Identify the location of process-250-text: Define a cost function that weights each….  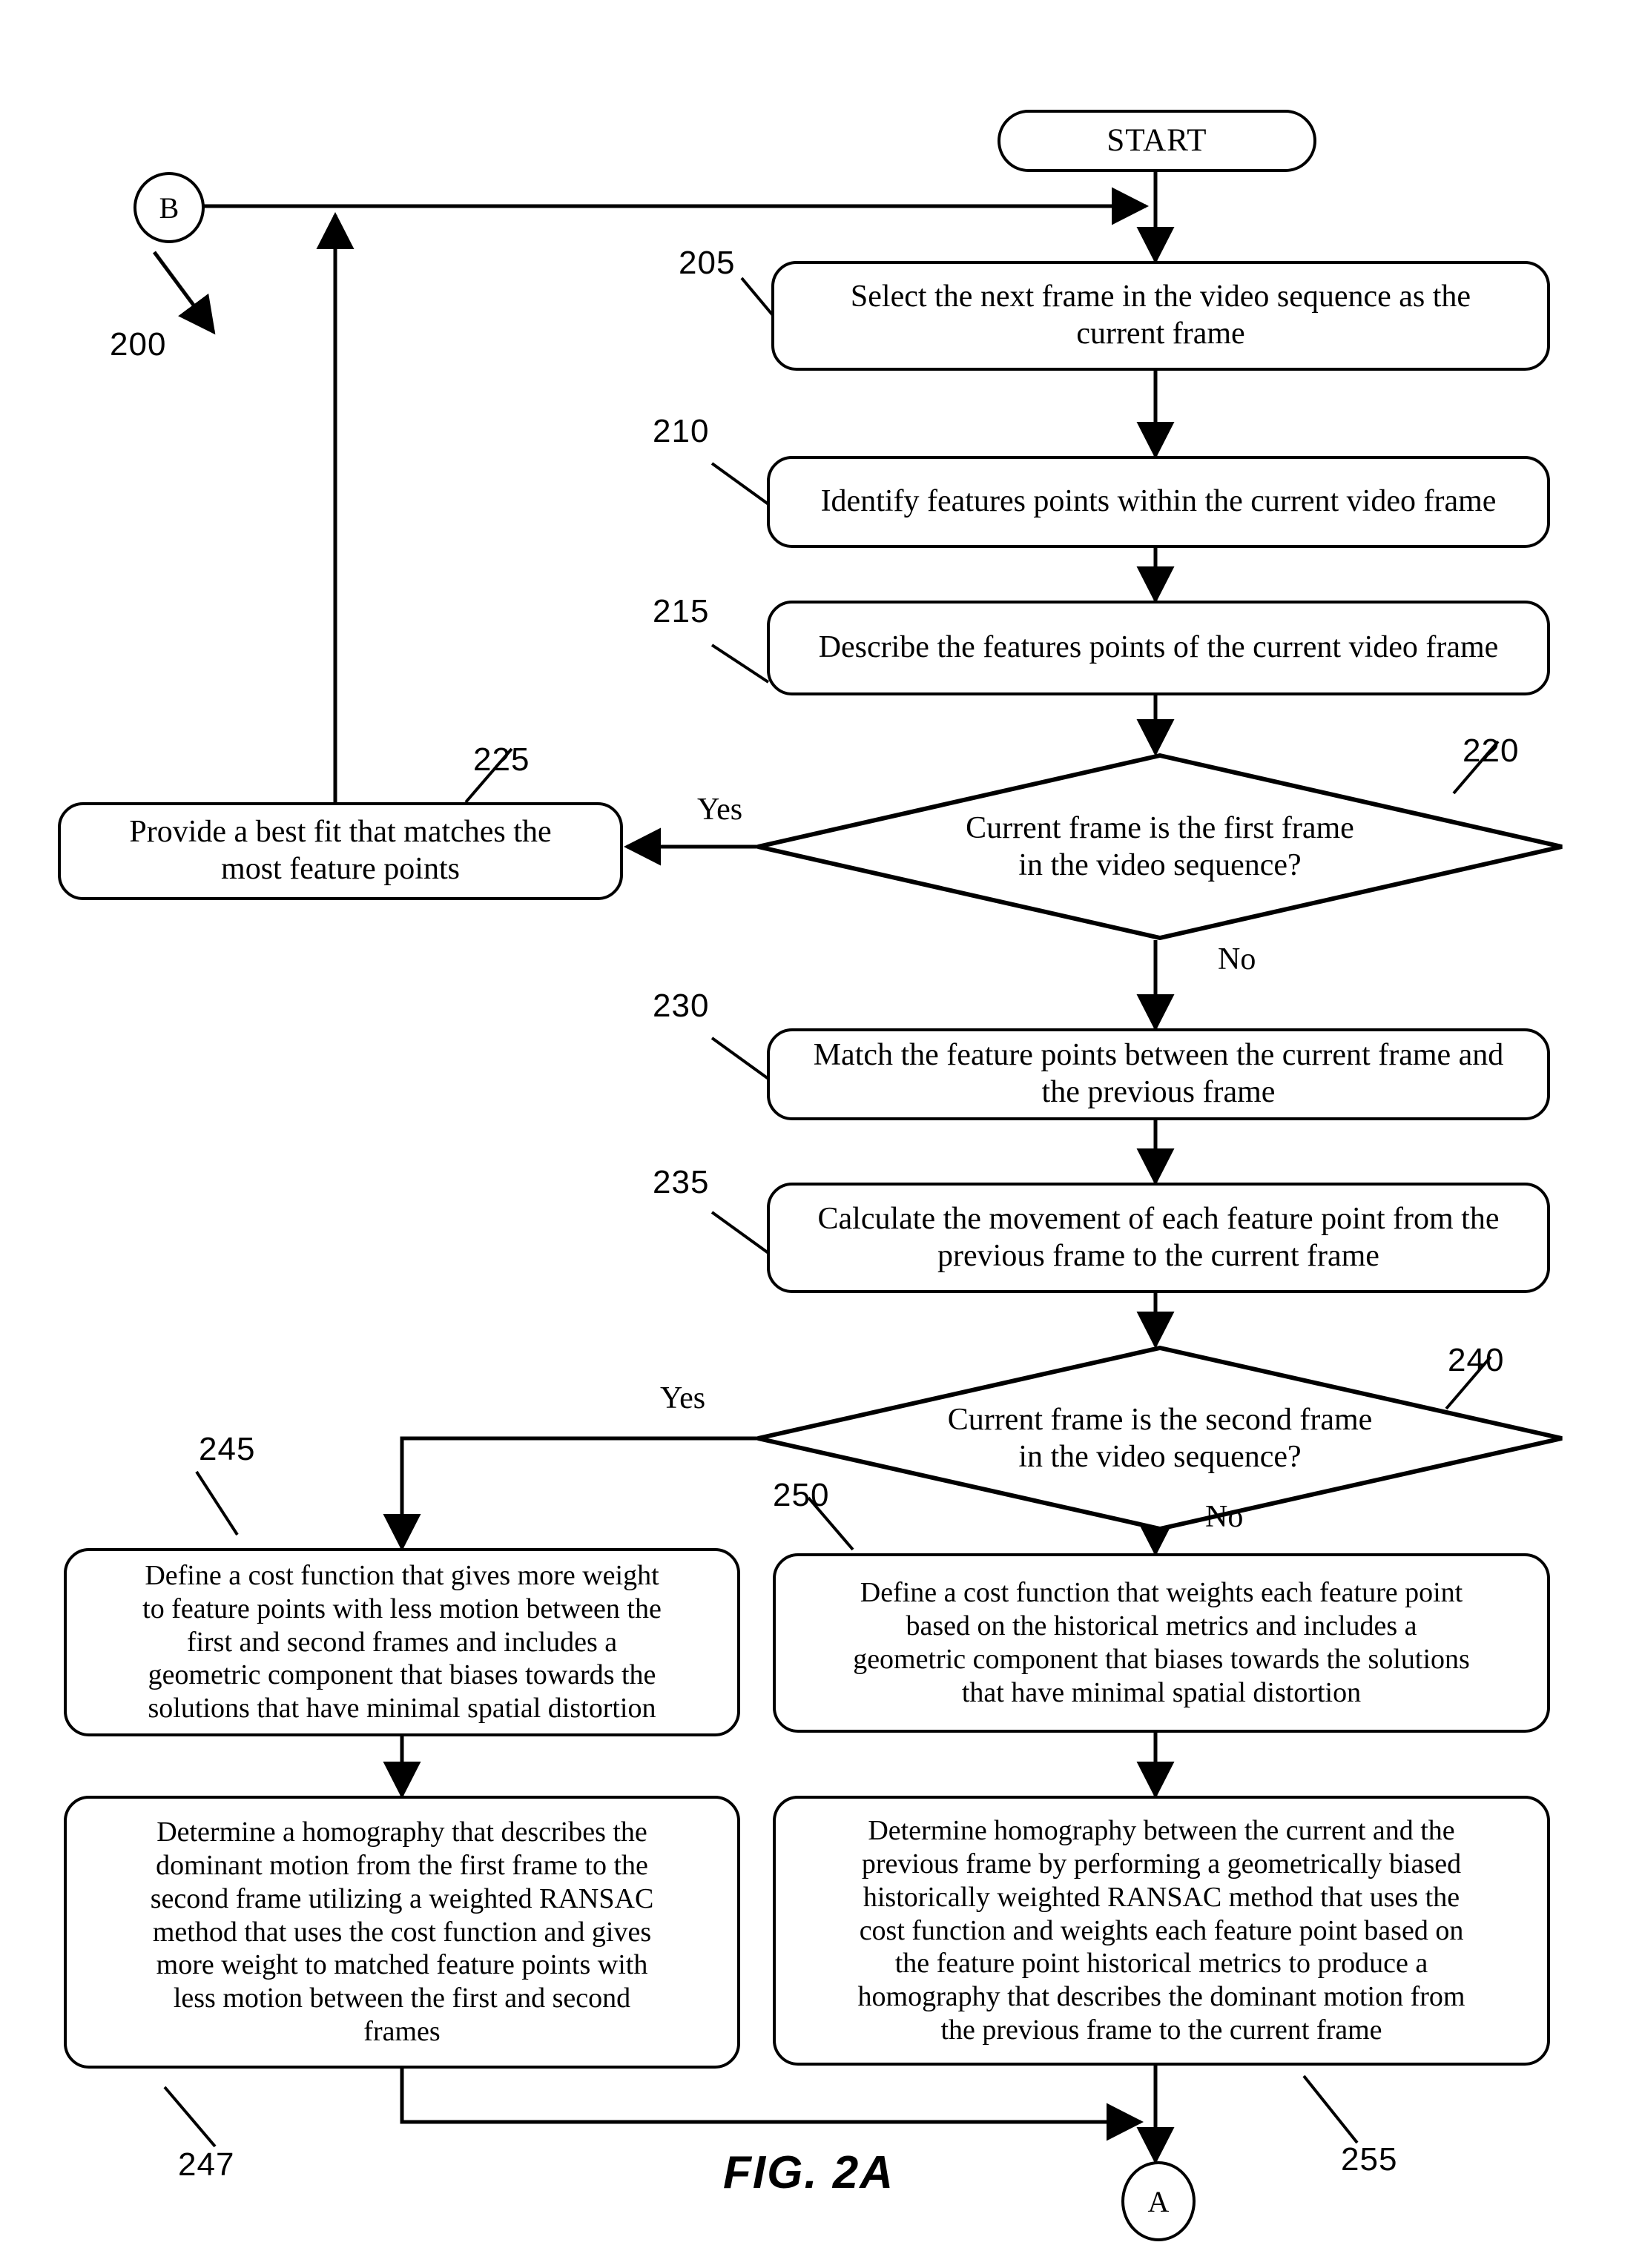
(1161, 1642).